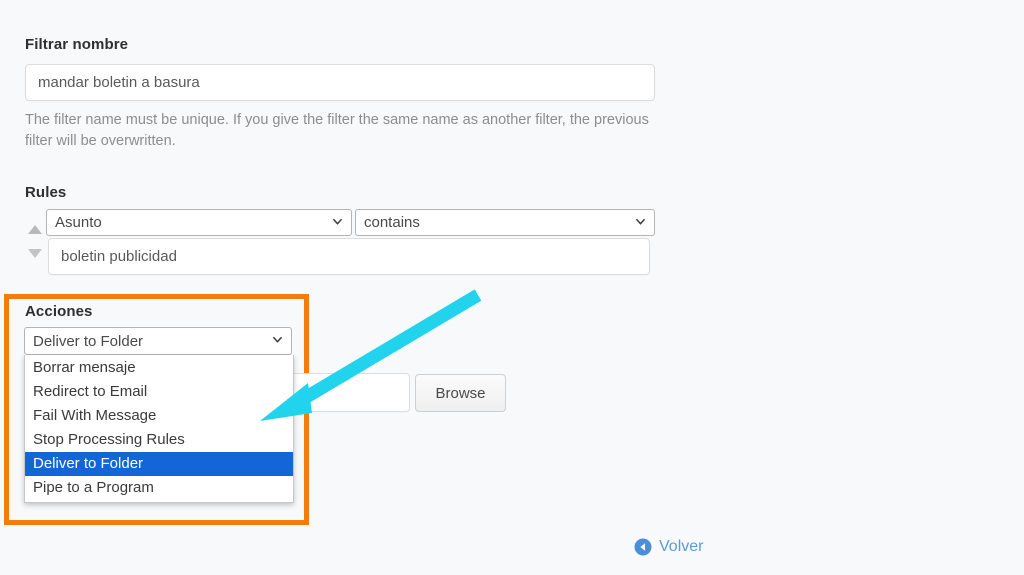 This screenshot has height=575, width=1024. Describe the element at coordinates (505, 222) in the screenshot. I see `rule-operator-select: contains` at that location.